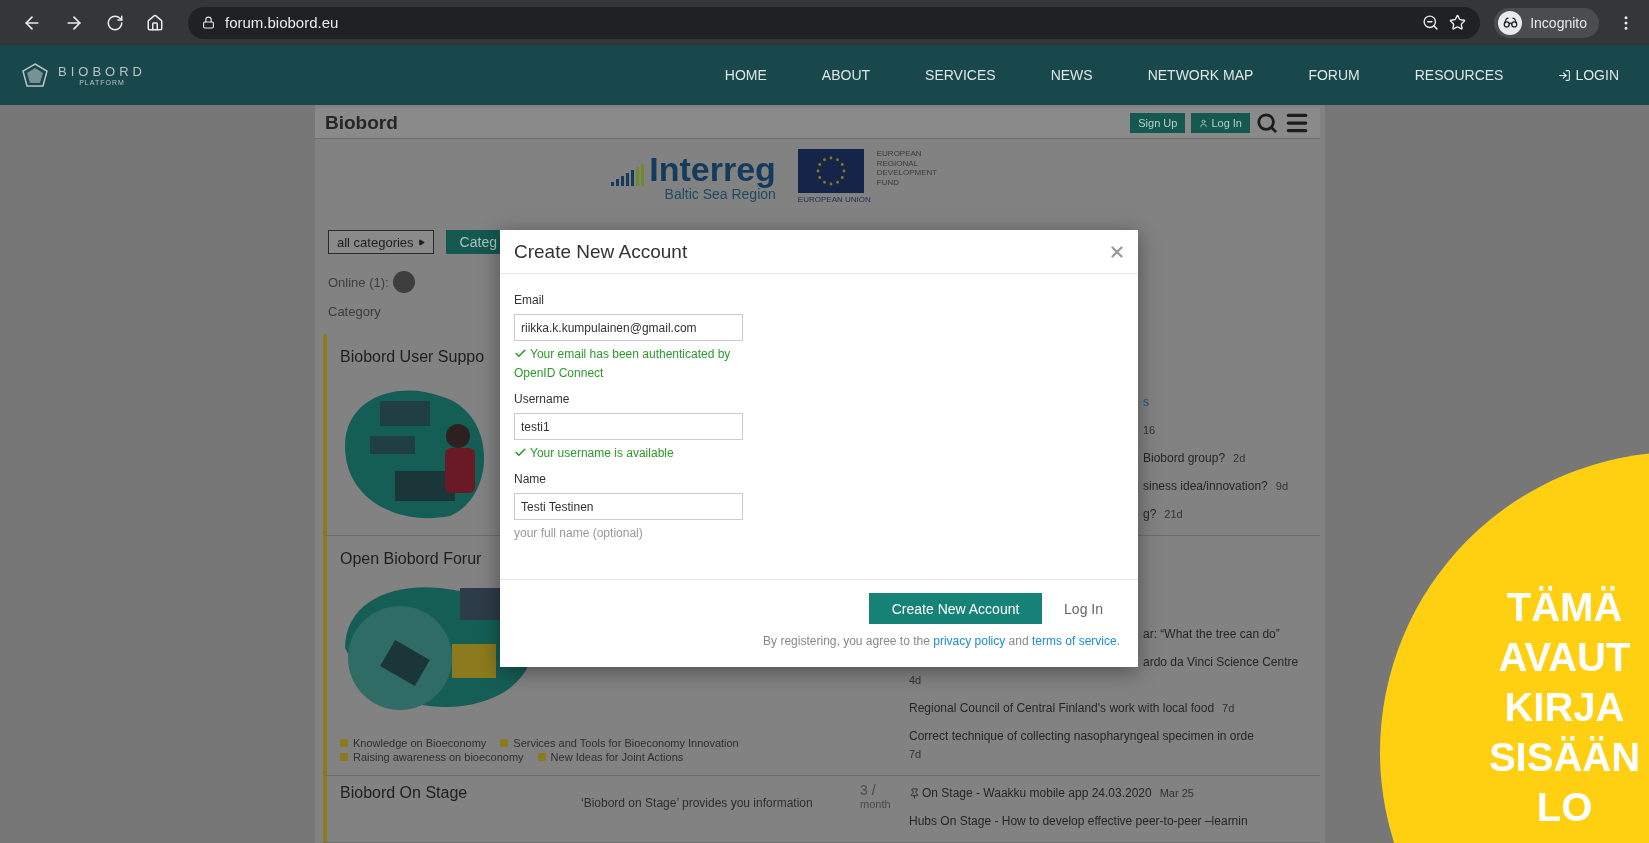  What do you see at coordinates (1071, 75) in the screenshot?
I see `nav-link: NEWS` at bounding box center [1071, 75].